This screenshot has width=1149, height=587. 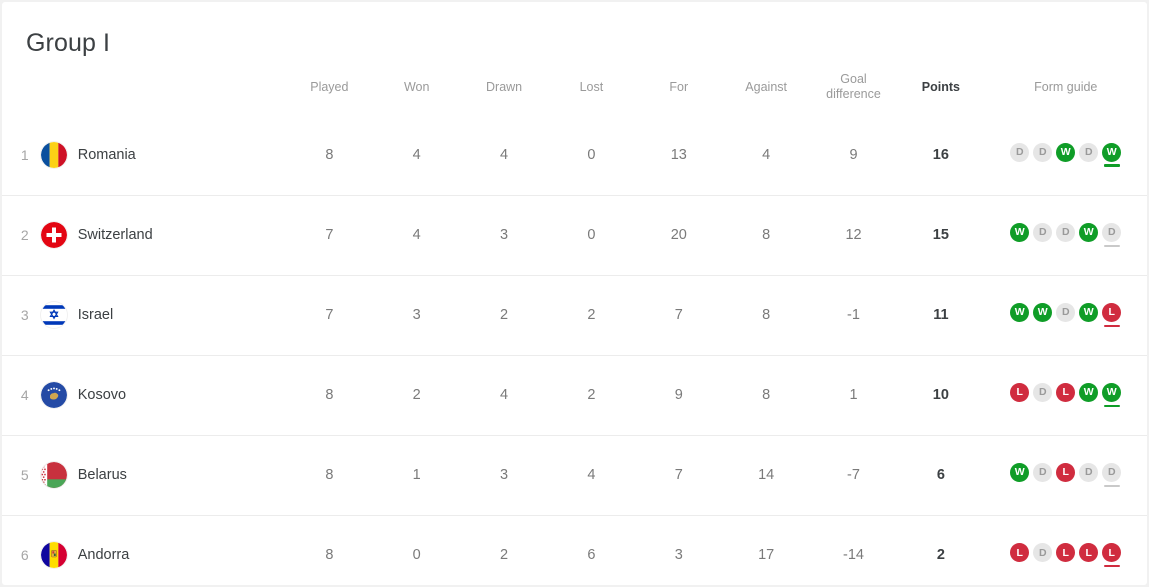 What do you see at coordinates (591, 234) in the screenshot?
I see `row-lost: 0` at bounding box center [591, 234].